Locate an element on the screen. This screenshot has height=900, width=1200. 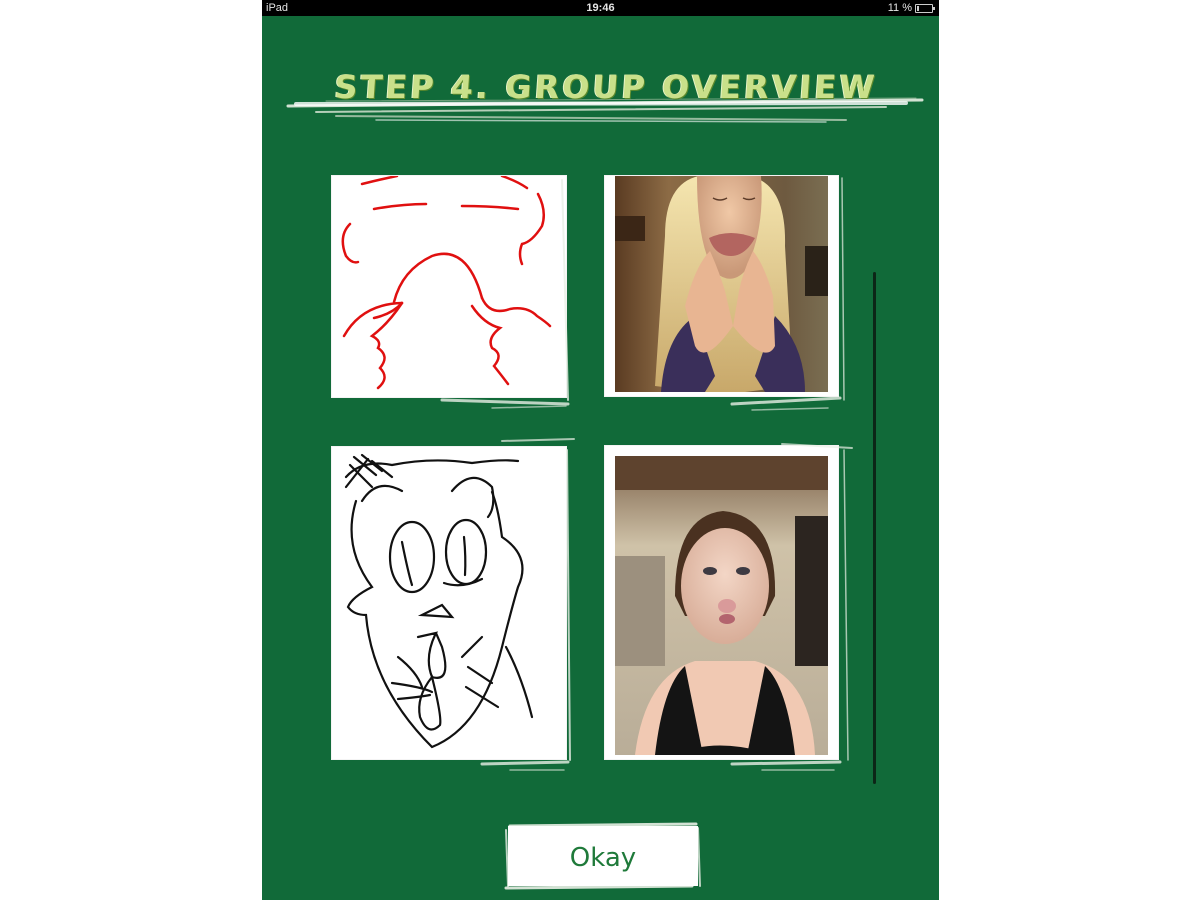
tile-photo-woman-fingers-mouth is located at coordinates (721, 286).